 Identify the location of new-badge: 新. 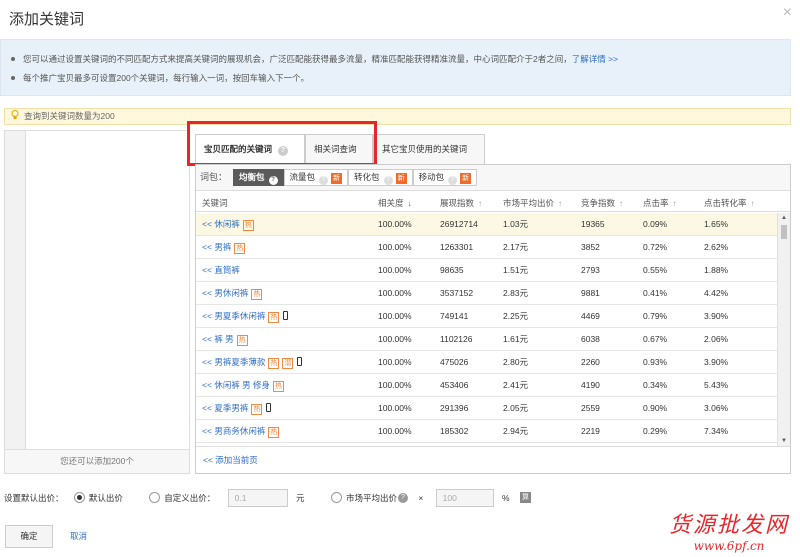
(337, 178).